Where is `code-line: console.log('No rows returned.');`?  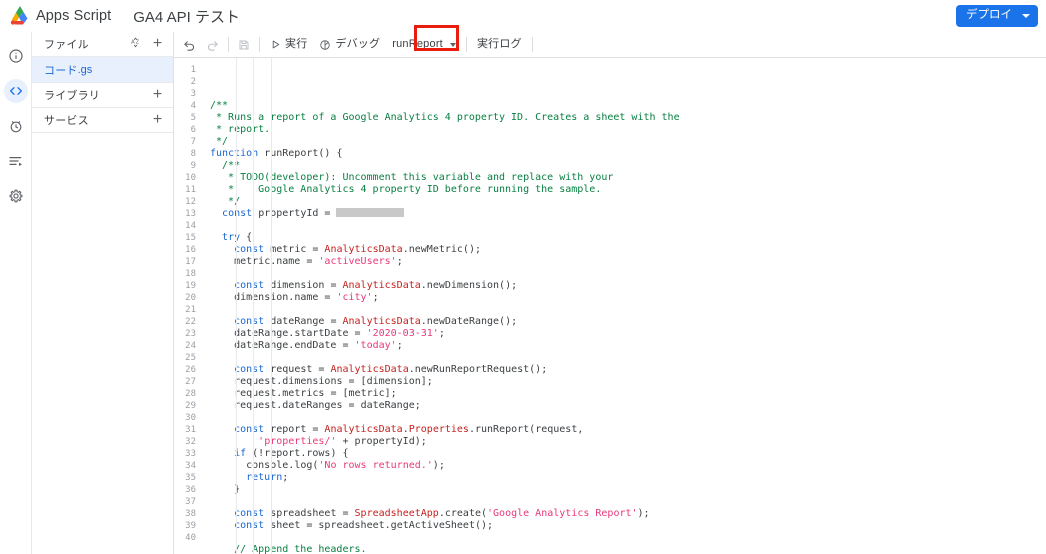
code-line: console.log('No rows returned.'); is located at coordinates (628, 466).